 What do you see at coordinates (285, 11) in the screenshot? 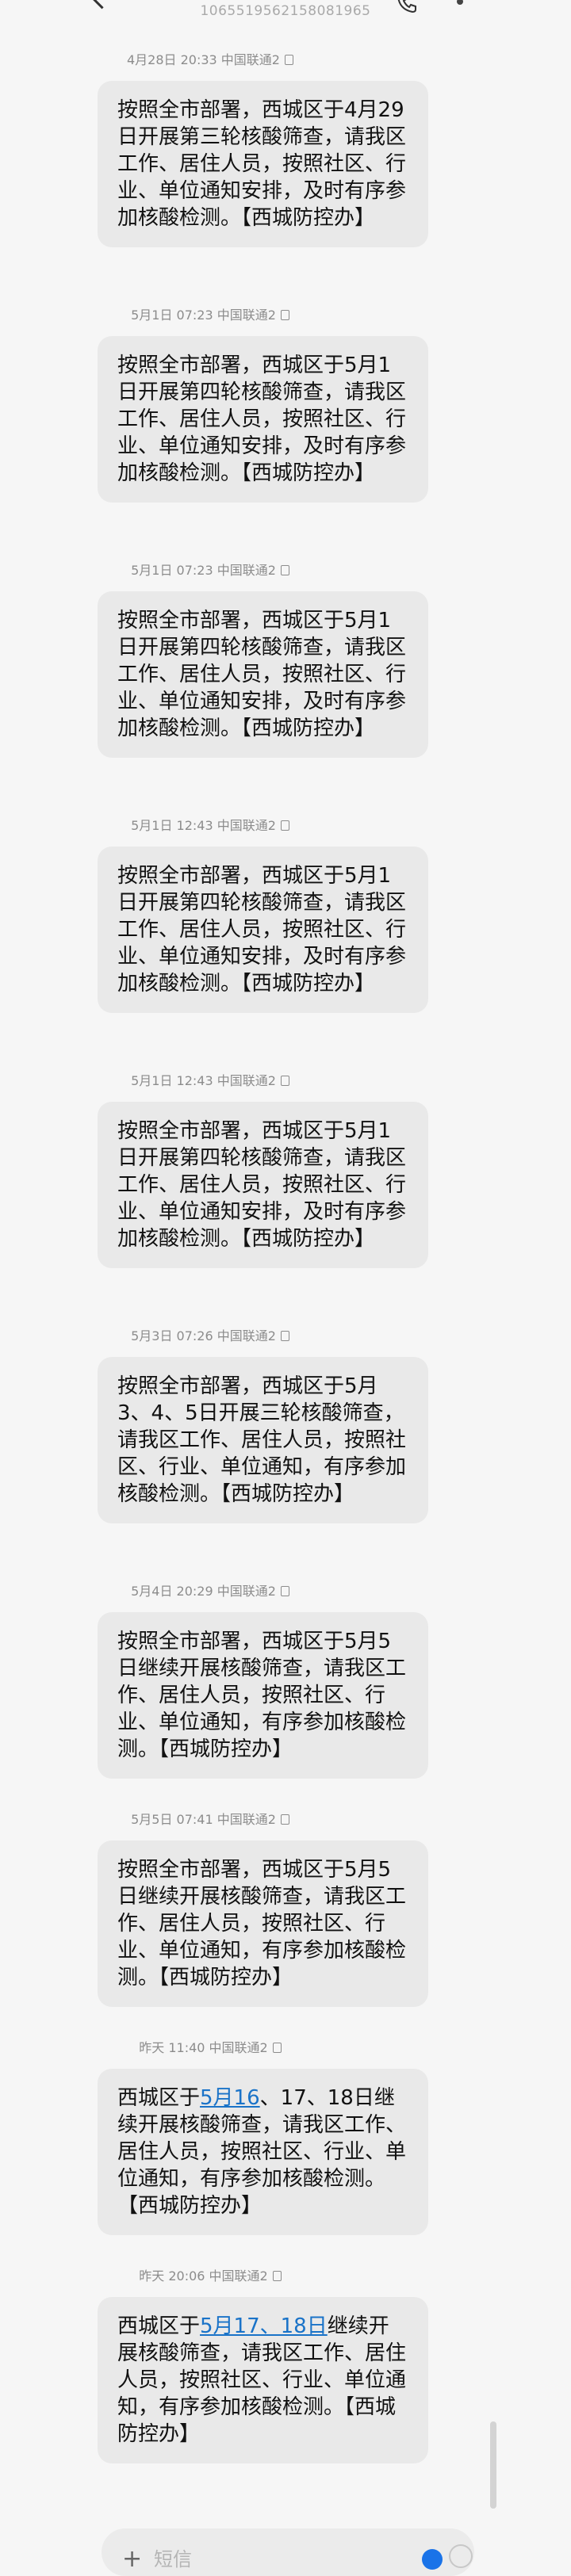
I see `sender-number: 1065519562158081965` at bounding box center [285, 11].